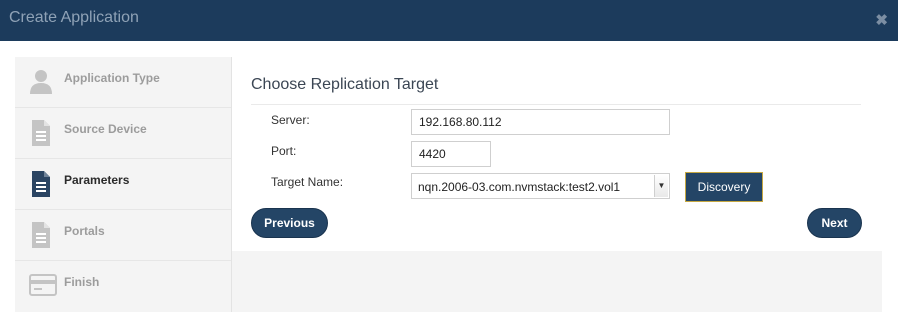 The height and width of the screenshot is (326, 898). I want to click on step-parameters: Parameters, so click(123, 184).